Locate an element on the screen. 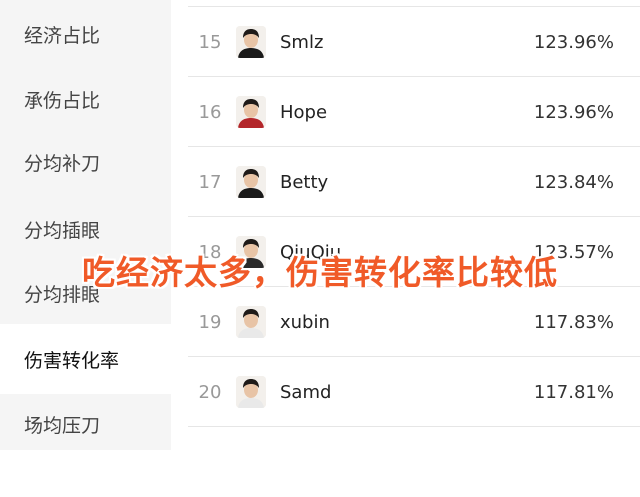 The width and height of the screenshot is (640, 497). player-name: Samd is located at coordinates (306, 392).